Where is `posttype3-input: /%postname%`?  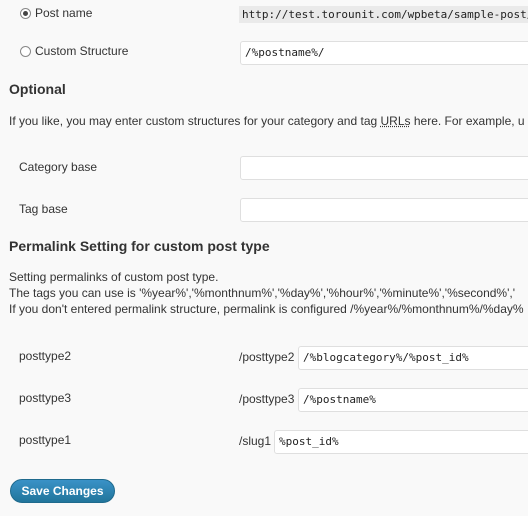 posttype3-input: /%postname% is located at coordinates (413, 400).